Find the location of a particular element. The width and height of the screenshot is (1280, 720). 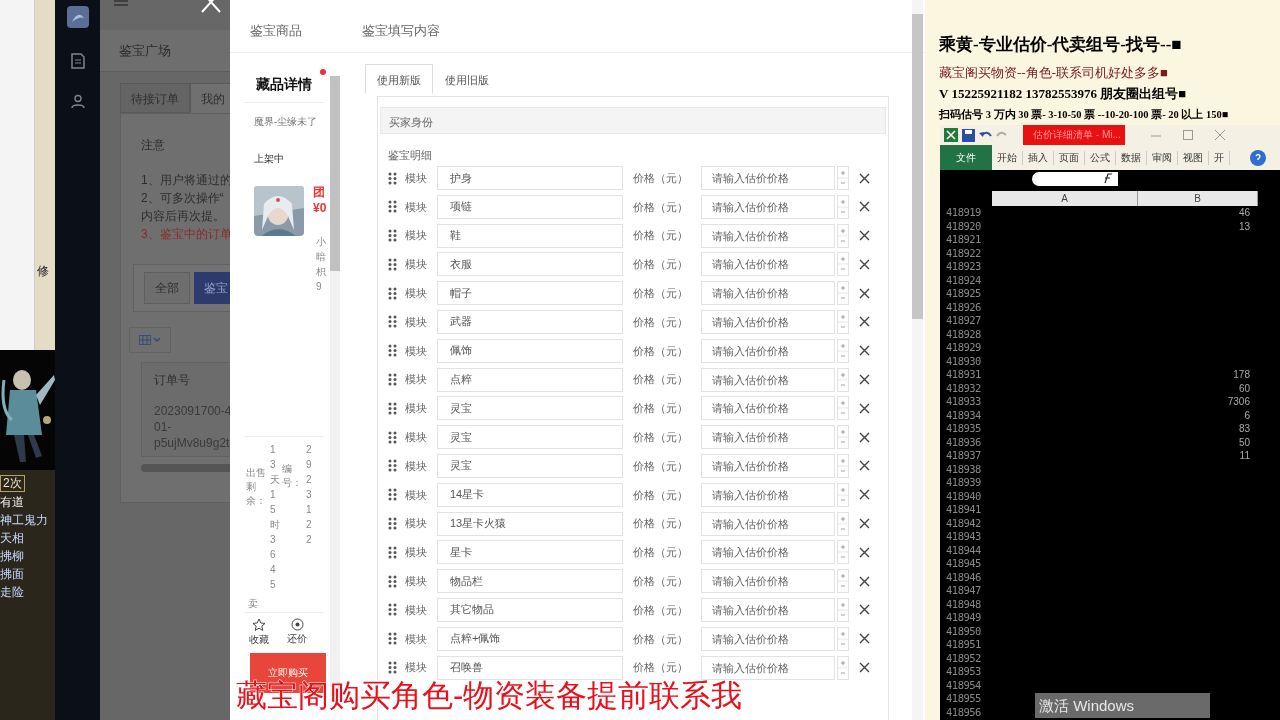

tab: 使用新版 is located at coordinates (399, 79).